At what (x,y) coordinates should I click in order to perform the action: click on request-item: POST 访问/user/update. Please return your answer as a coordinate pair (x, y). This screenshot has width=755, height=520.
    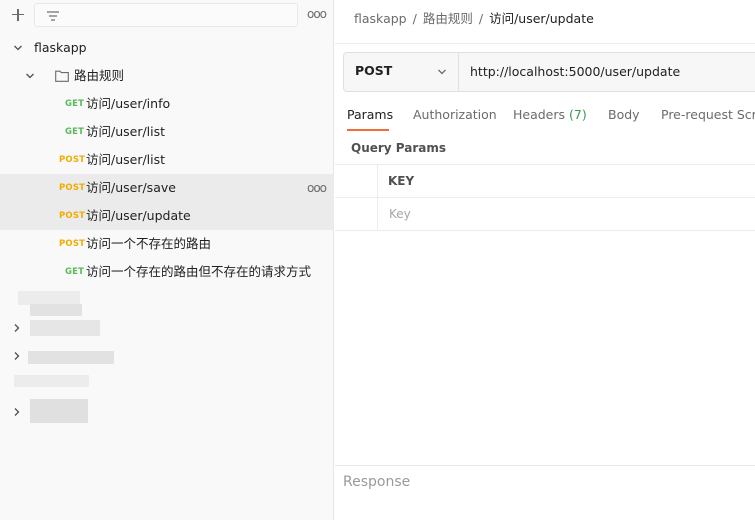
    Looking at the image, I should click on (167, 216).